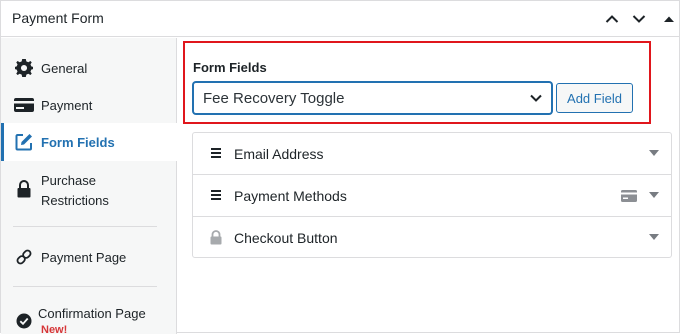 This screenshot has width=680, height=336. I want to click on sidebar-item-payment: Payment, so click(89, 105).